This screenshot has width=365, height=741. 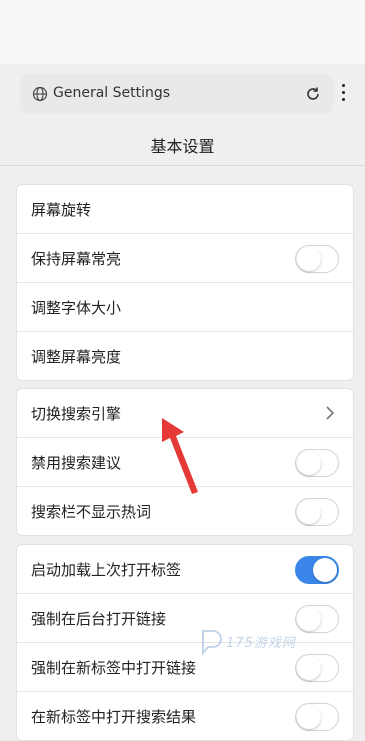 What do you see at coordinates (112, 93) in the screenshot?
I see `address-text: General Settings` at bounding box center [112, 93].